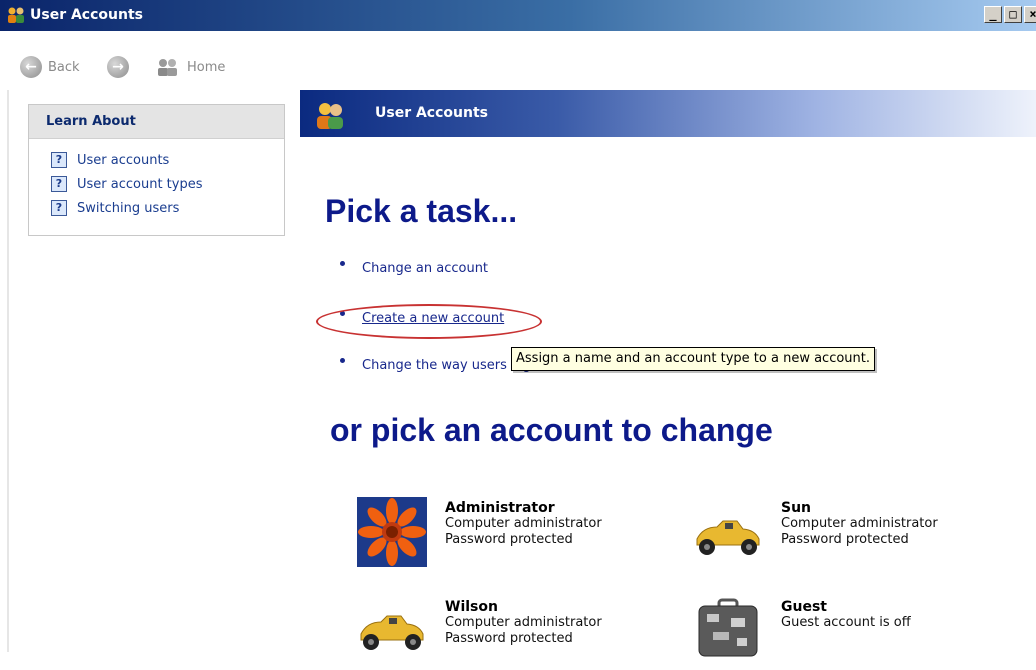  Describe the element at coordinates (796, 508) in the screenshot. I see `account-name: Sun` at that location.